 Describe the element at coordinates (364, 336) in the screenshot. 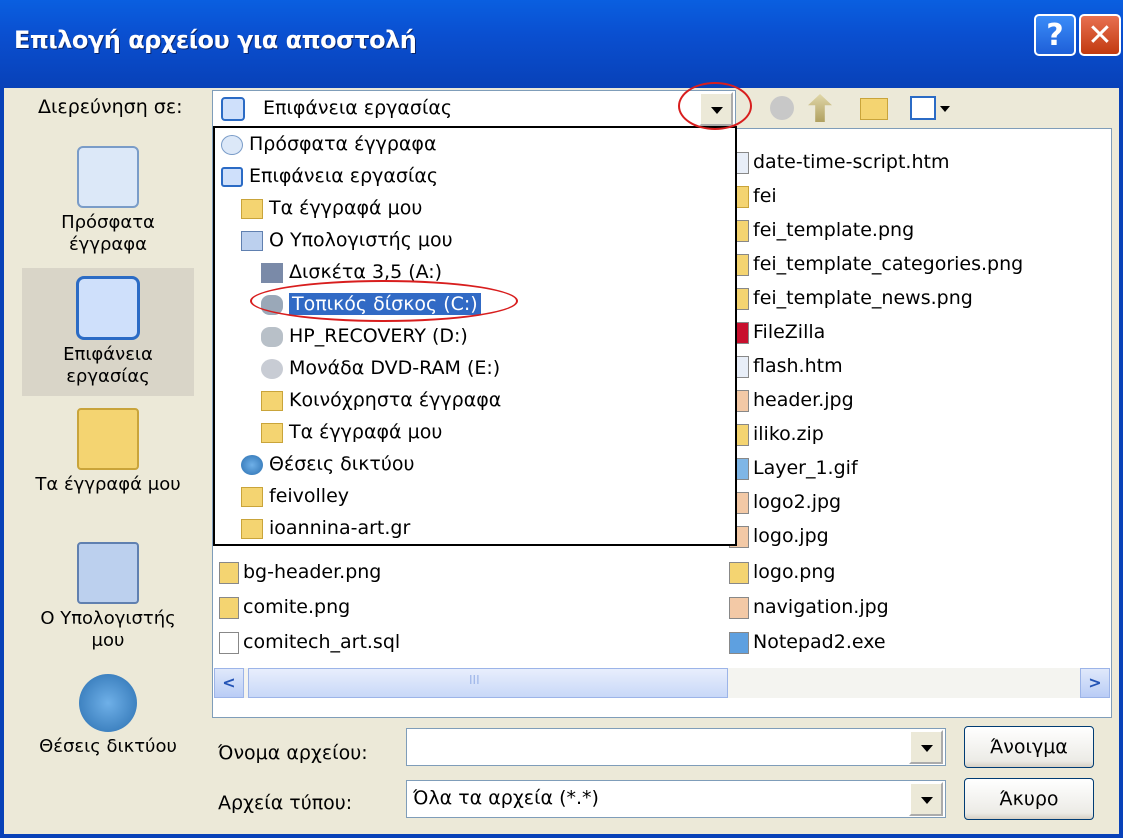

I see `dropdown-item-hp-recovery: HP_RECOVERY (D:)` at that location.